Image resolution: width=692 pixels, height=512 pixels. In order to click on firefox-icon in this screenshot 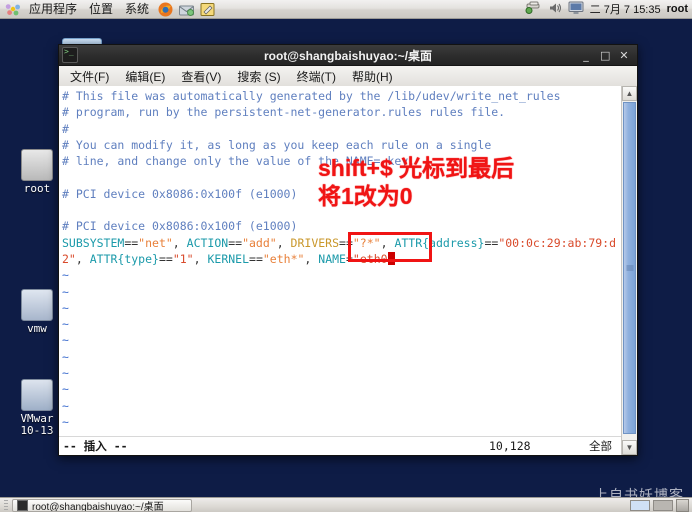, I will do `click(165, 9)`.